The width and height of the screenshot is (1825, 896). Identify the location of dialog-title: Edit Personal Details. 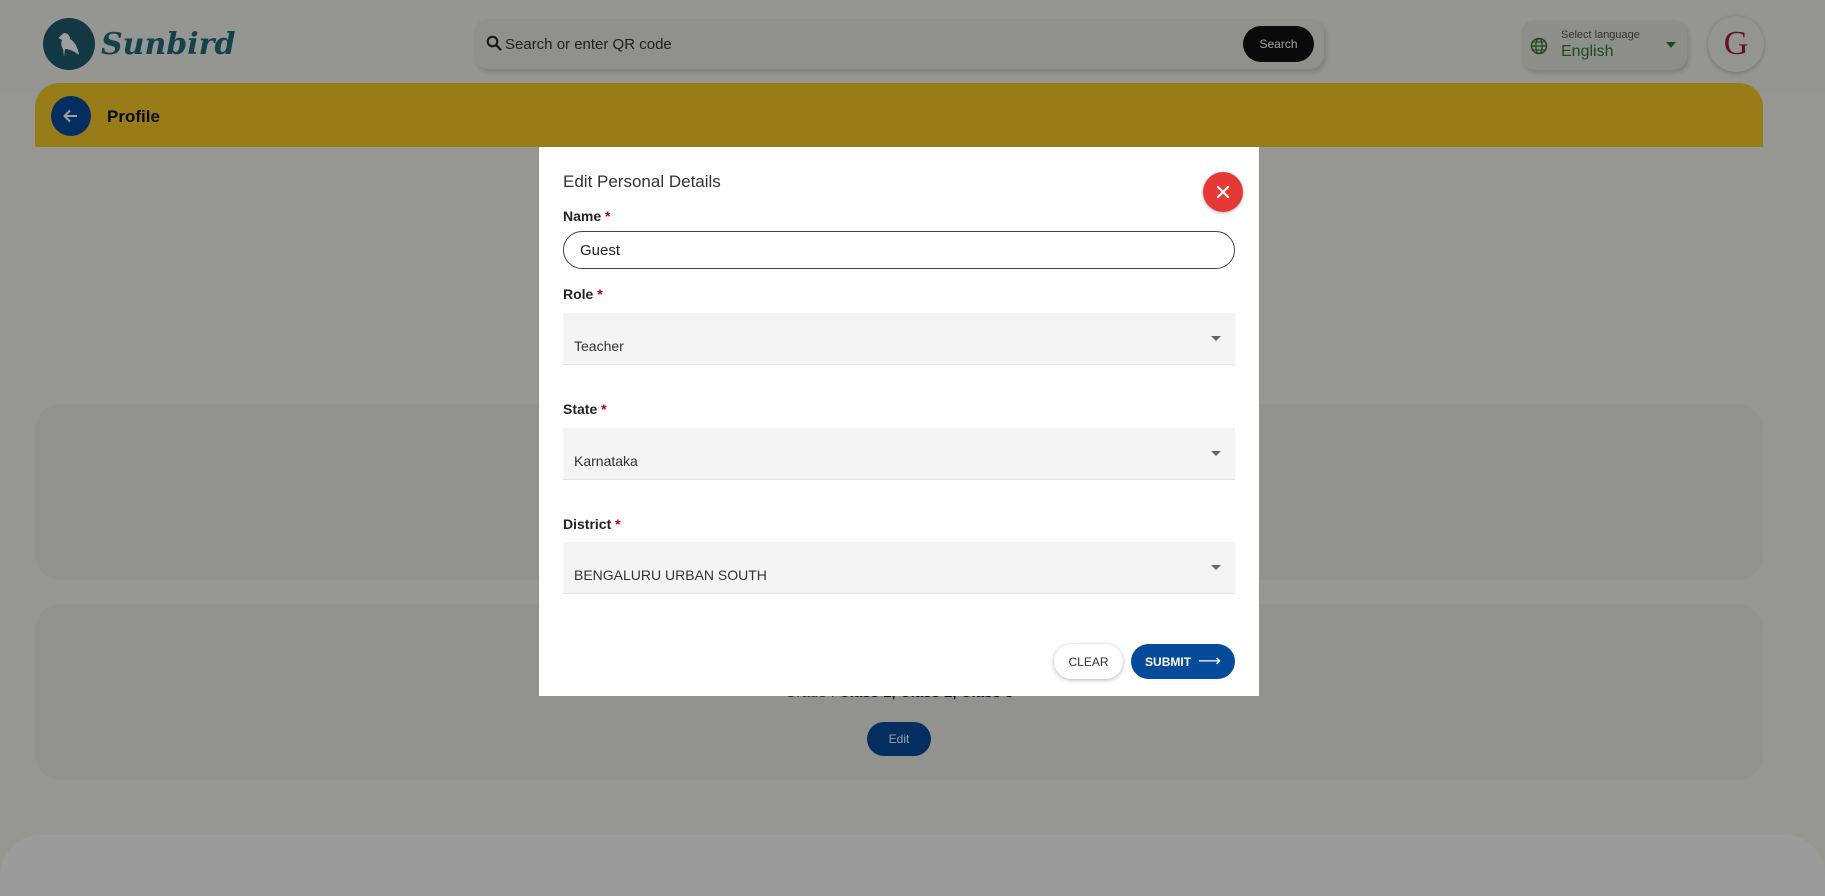
(642, 181).